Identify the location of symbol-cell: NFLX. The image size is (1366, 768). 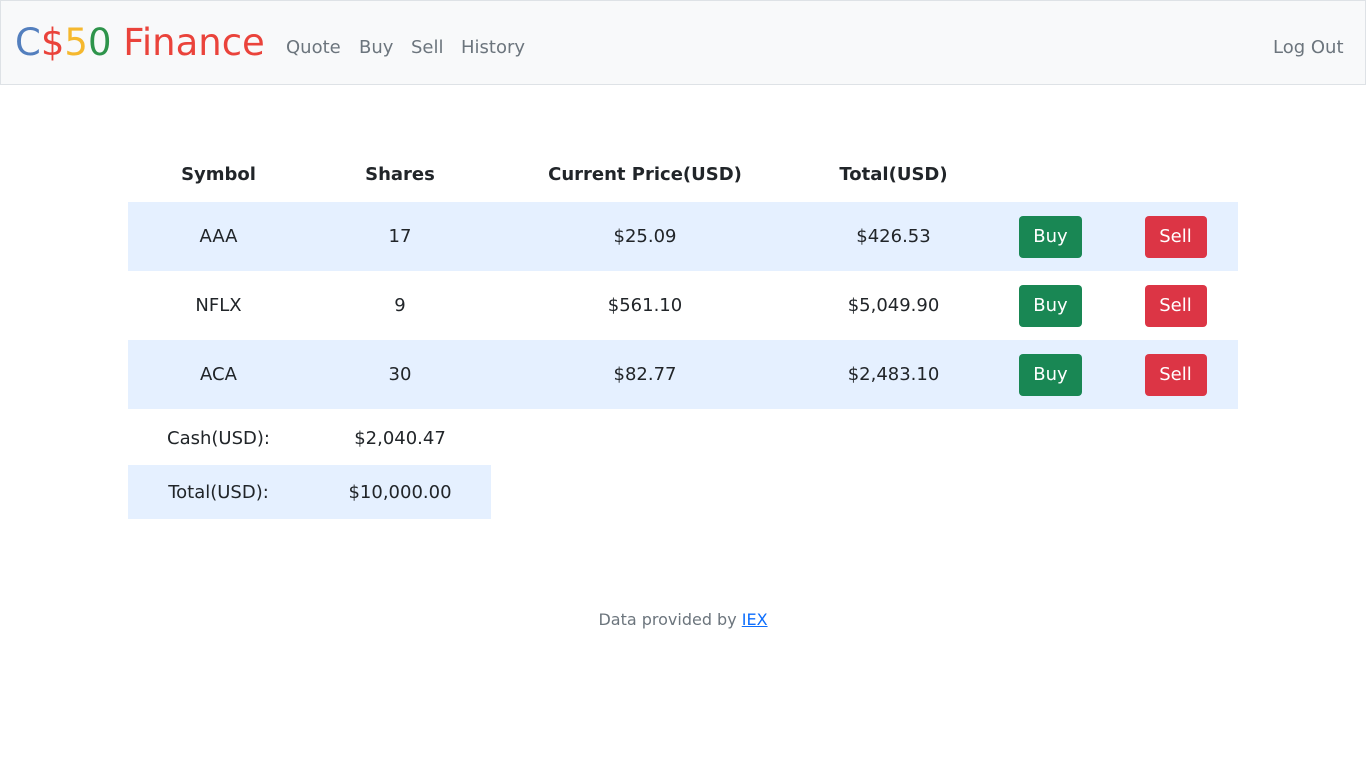
(218, 305).